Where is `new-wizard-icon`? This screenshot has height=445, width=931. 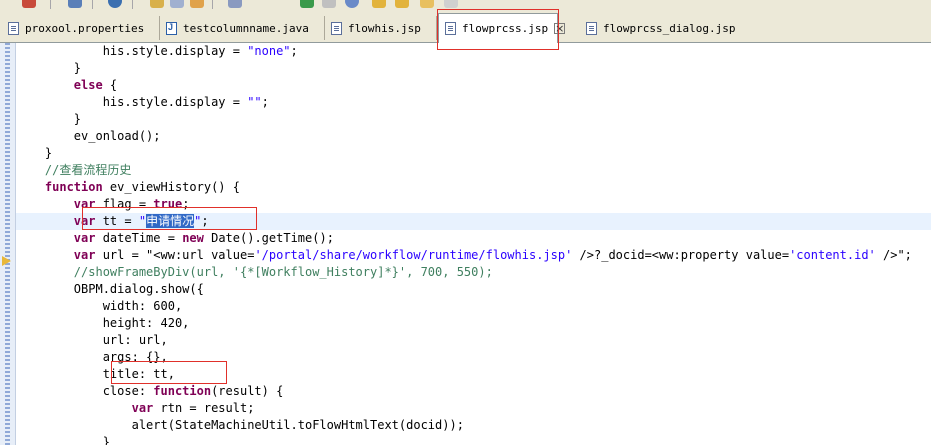
new-wizard-icon is located at coordinates (157, 4).